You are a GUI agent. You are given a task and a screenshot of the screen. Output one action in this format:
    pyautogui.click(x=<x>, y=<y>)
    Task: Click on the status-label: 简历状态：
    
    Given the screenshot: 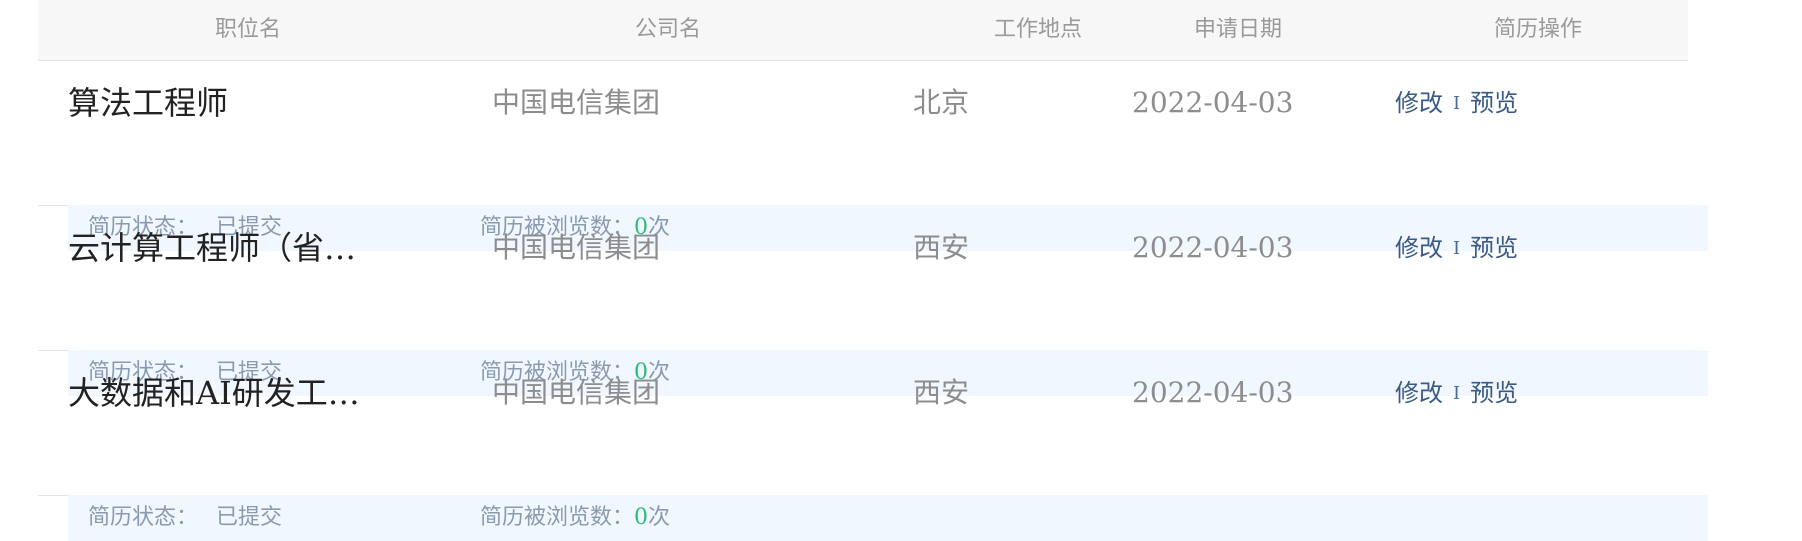 What is the action you would take?
    pyautogui.click(x=143, y=517)
    